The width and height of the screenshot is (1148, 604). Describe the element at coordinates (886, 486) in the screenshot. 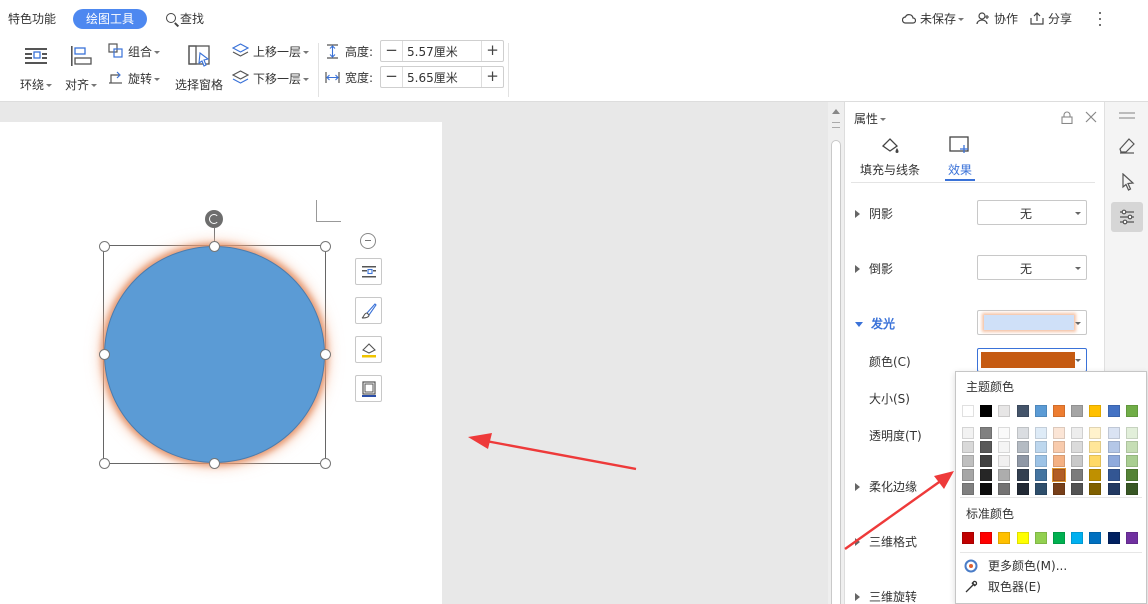

I see `section-soft-edge: 柔化边缘` at that location.